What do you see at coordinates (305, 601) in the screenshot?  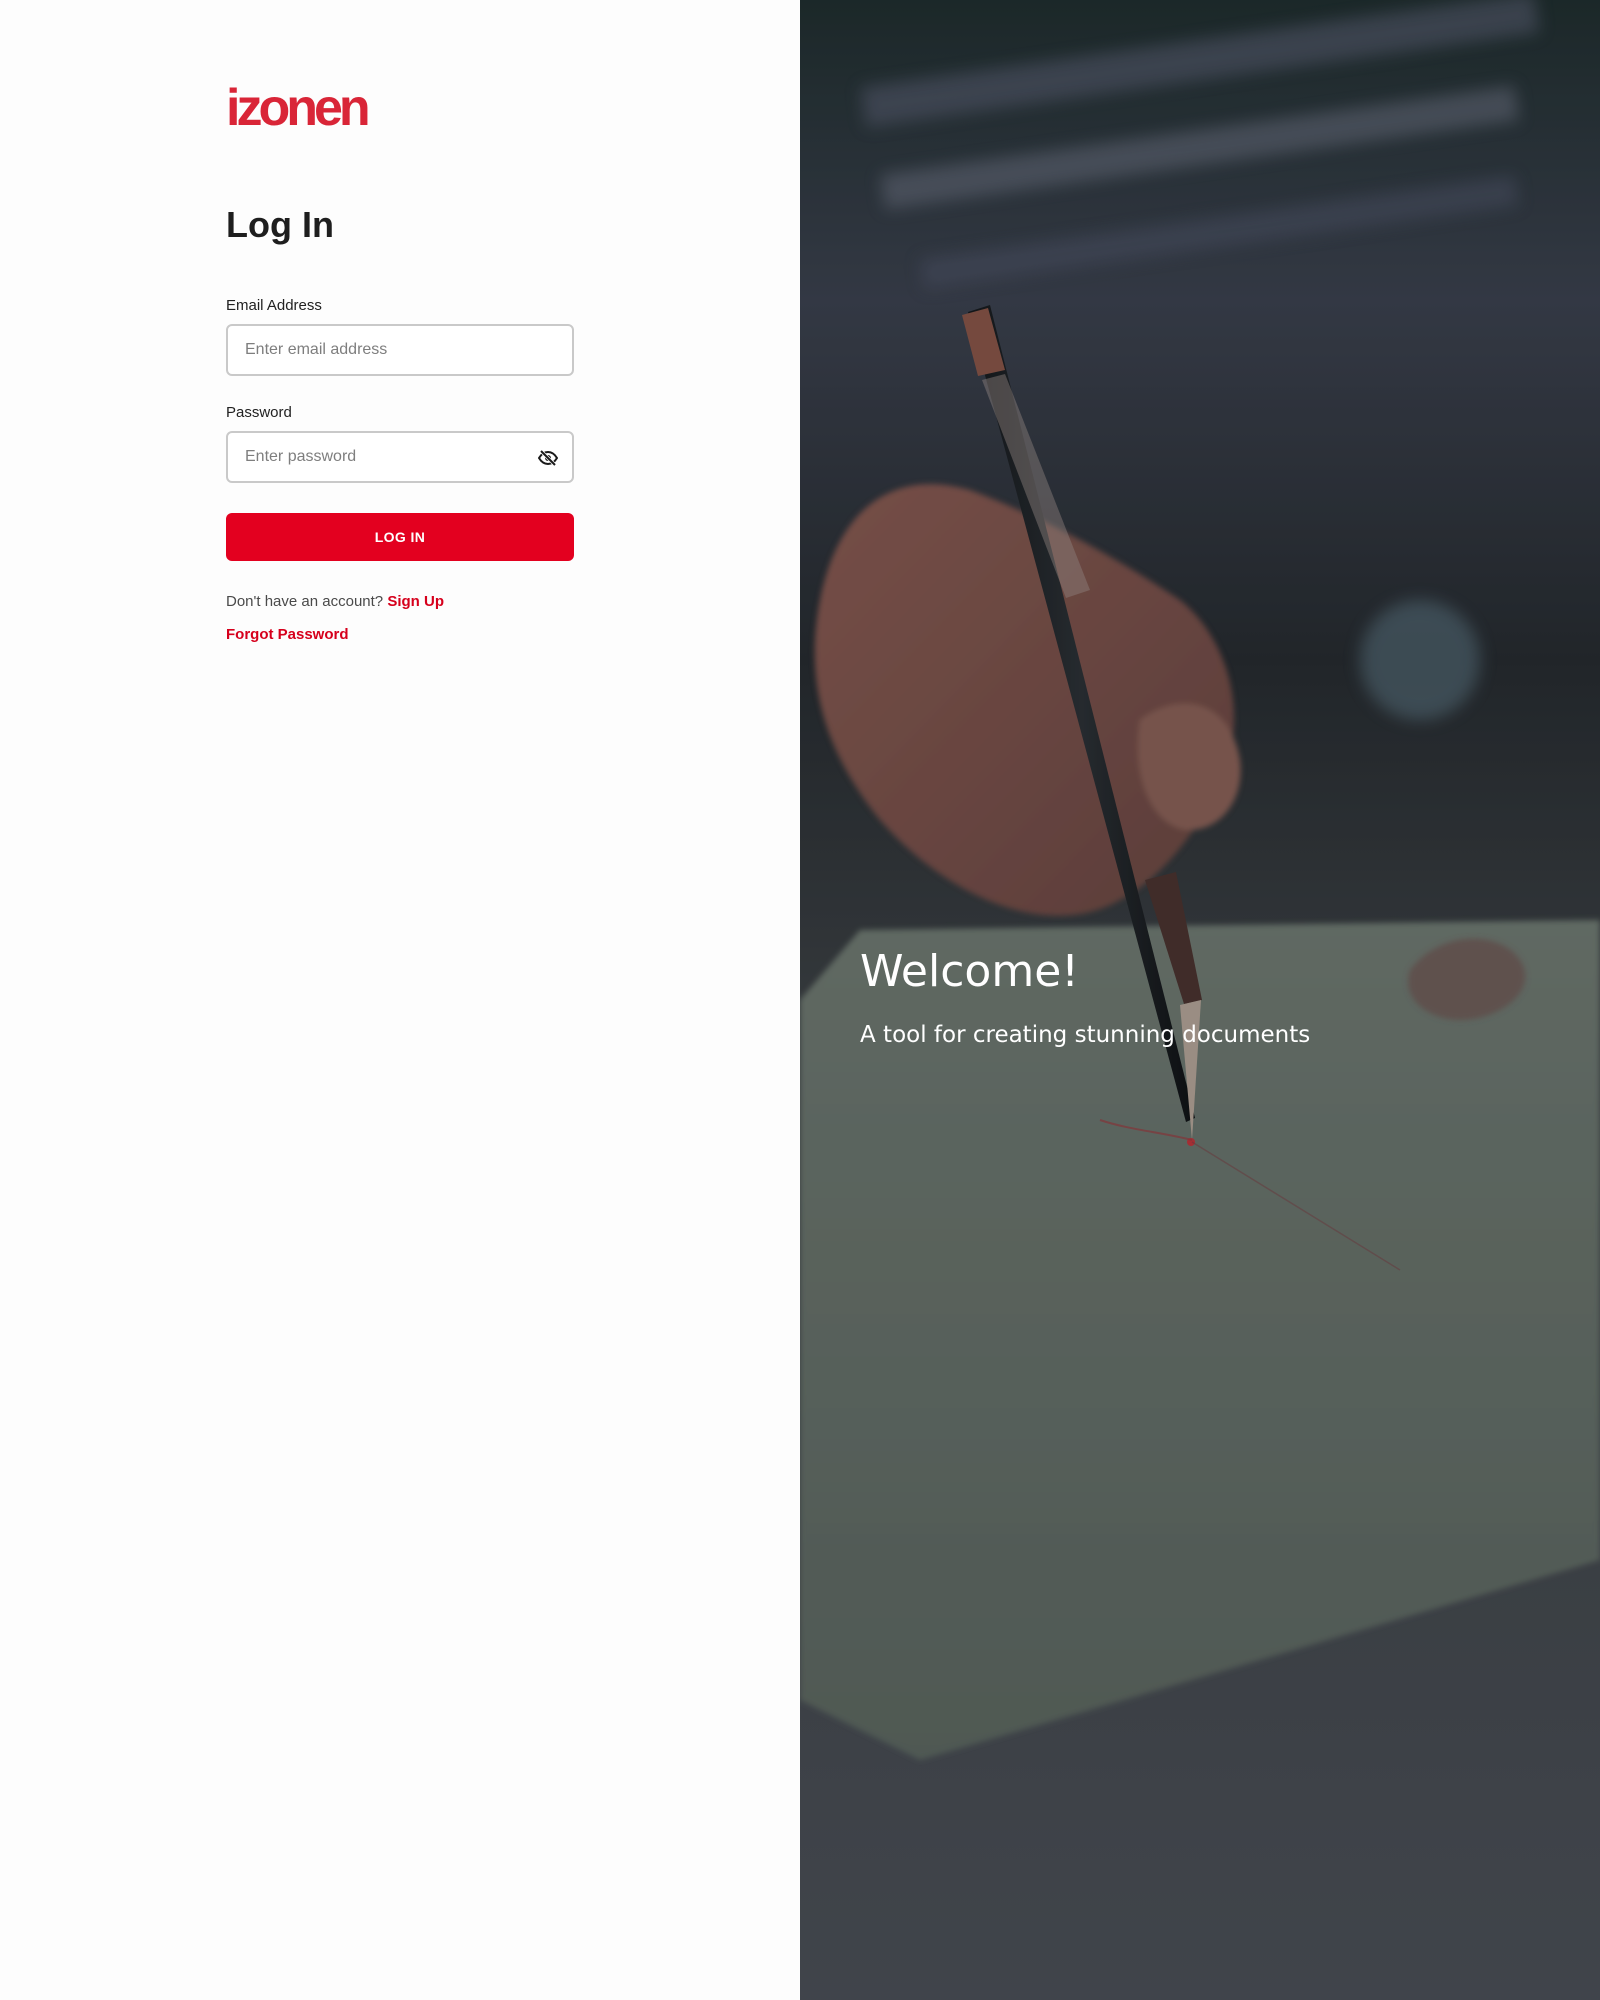 I see `signup-prompt-text: Don't have an account?` at bounding box center [305, 601].